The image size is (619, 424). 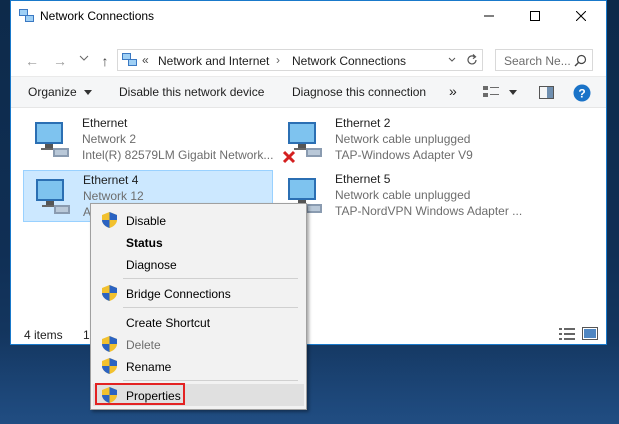 I want to click on adapter-name: Ethernet 5, so click(x=363, y=179).